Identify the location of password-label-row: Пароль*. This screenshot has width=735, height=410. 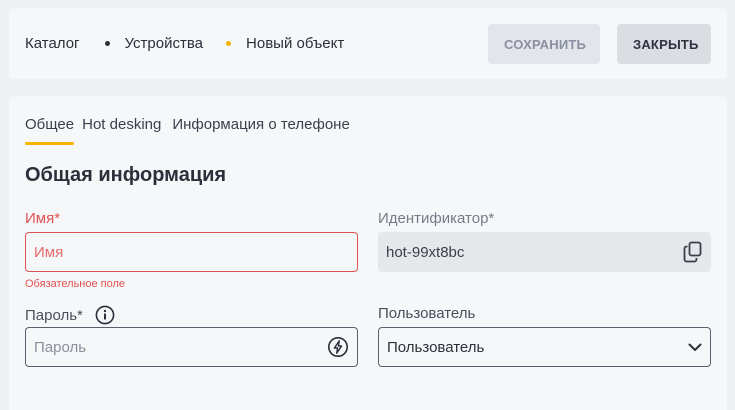
(70, 315).